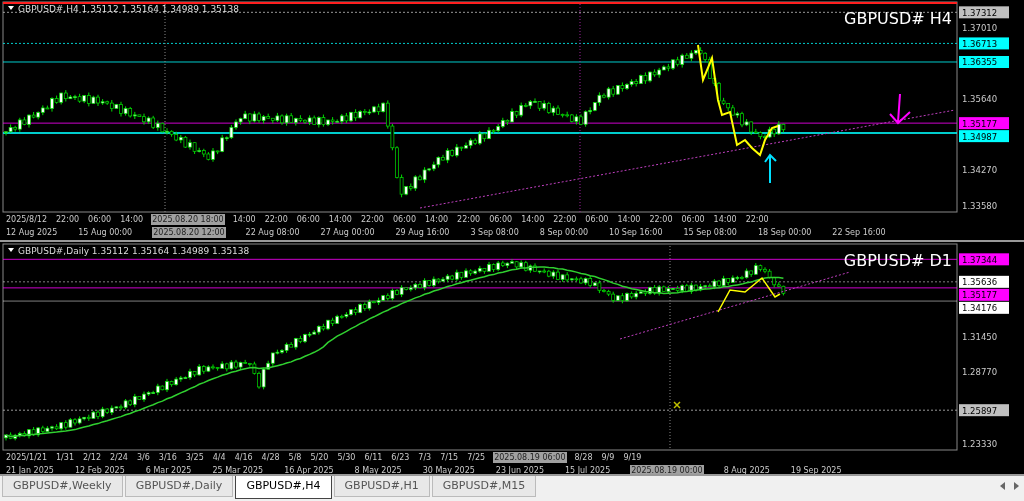 This screenshot has width=1024, height=501. What do you see at coordinates (194, 457) in the screenshot?
I see `time-label: 3/25` at bounding box center [194, 457].